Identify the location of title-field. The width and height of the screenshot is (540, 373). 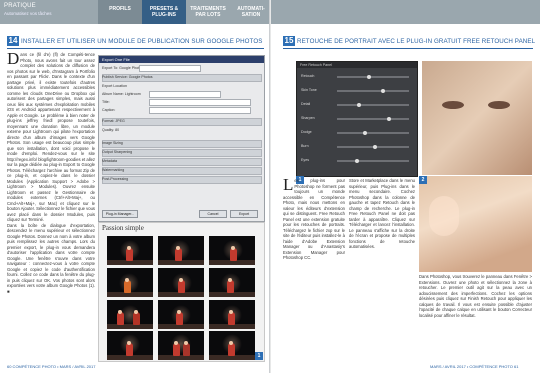
(200, 102).